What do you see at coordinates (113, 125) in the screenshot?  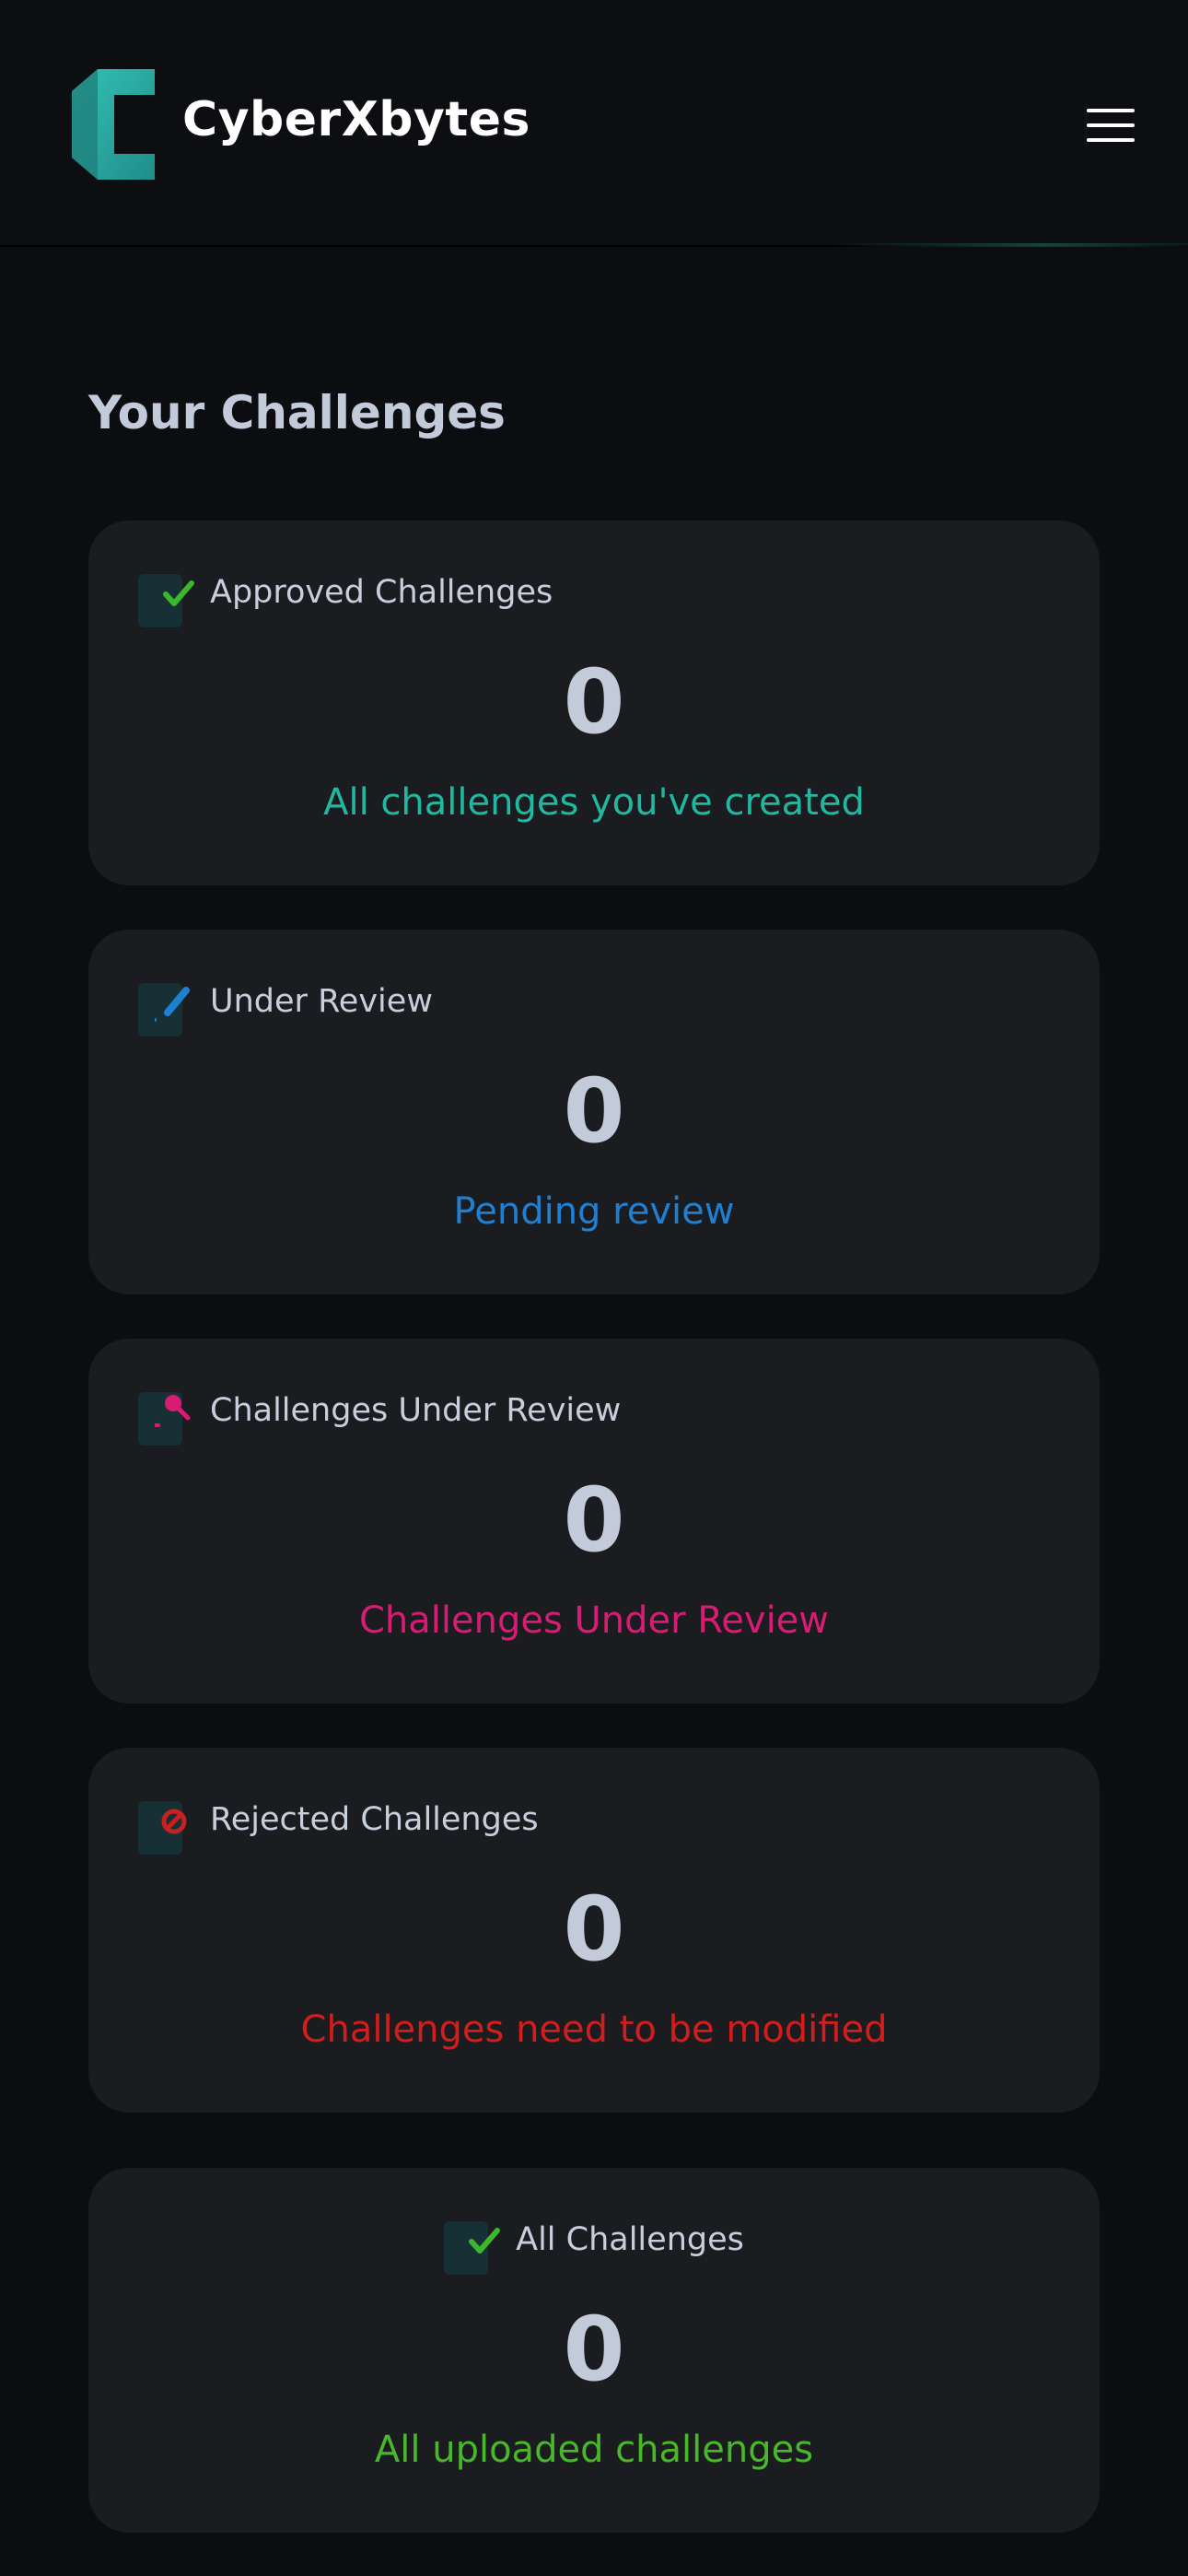 I see `cyberxbytes-logo-icon` at bounding box center [113, 125].